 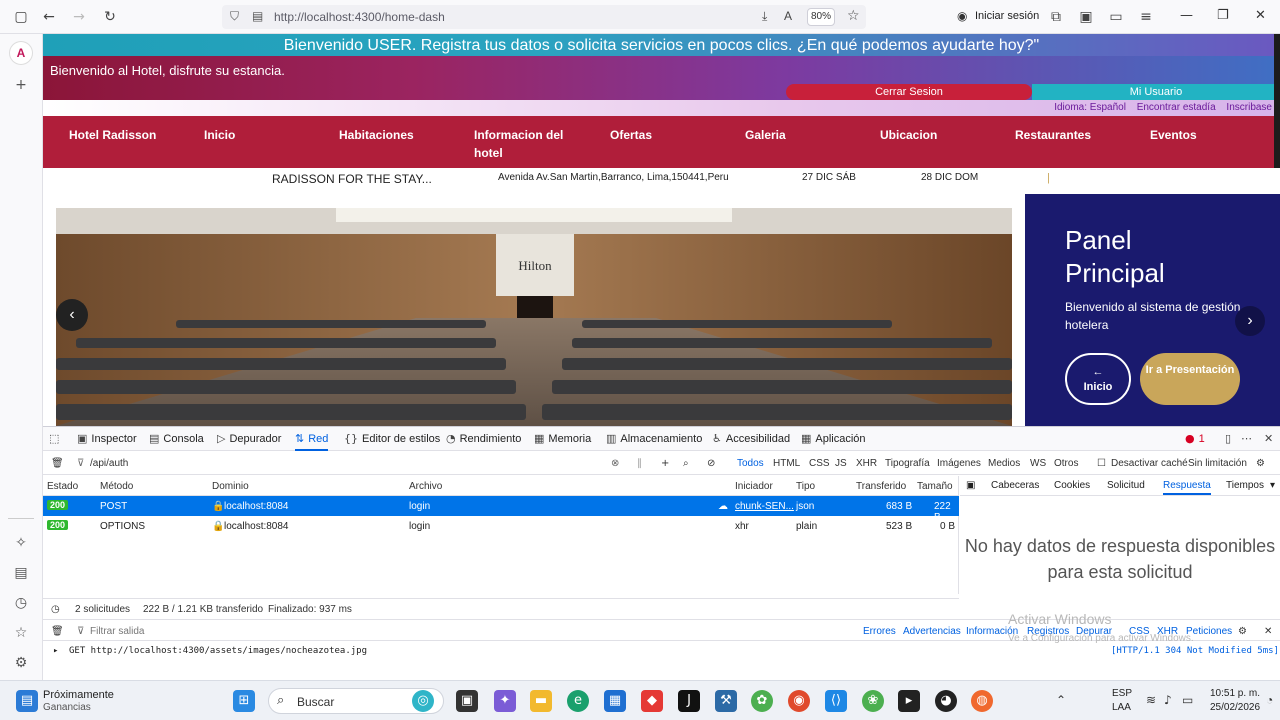 I want to click on close-devtools-icon: ✕, so click(x=1270, y=438).